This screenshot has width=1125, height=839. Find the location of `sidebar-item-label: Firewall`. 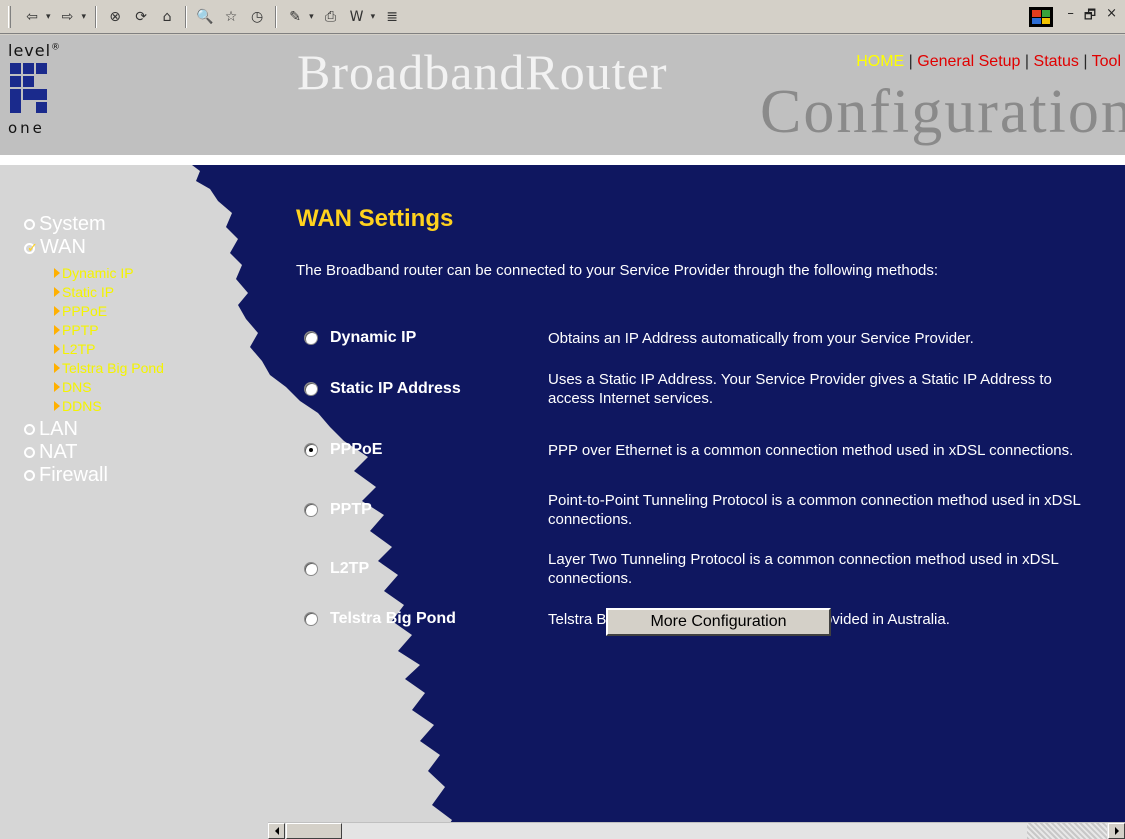

sidebar-item-label: Firewall is located at coordinates (73, 475).